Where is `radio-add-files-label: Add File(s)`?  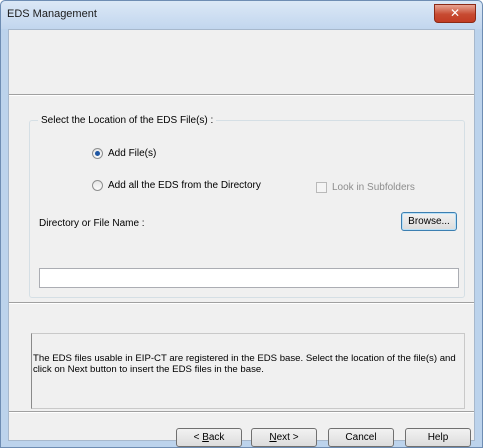 radio-add-files-label: Add File(s) is located at coordinates (132, 153).